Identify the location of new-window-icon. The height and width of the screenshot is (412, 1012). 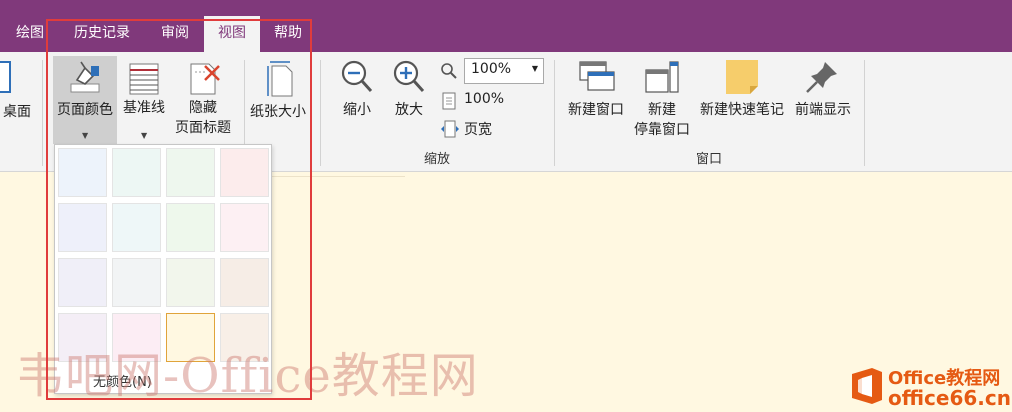
(597, 76).